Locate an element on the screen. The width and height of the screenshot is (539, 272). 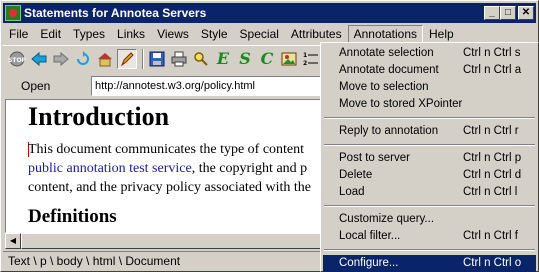
menu-annotations: Annotations is located at coordinates (385, 34).